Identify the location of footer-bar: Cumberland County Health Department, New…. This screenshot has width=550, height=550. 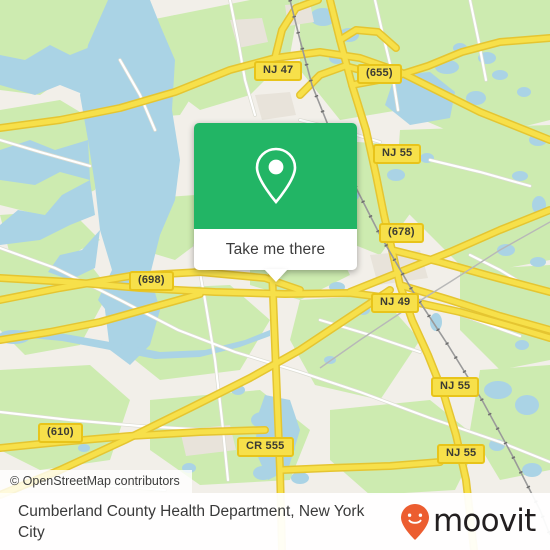
(275, 521).